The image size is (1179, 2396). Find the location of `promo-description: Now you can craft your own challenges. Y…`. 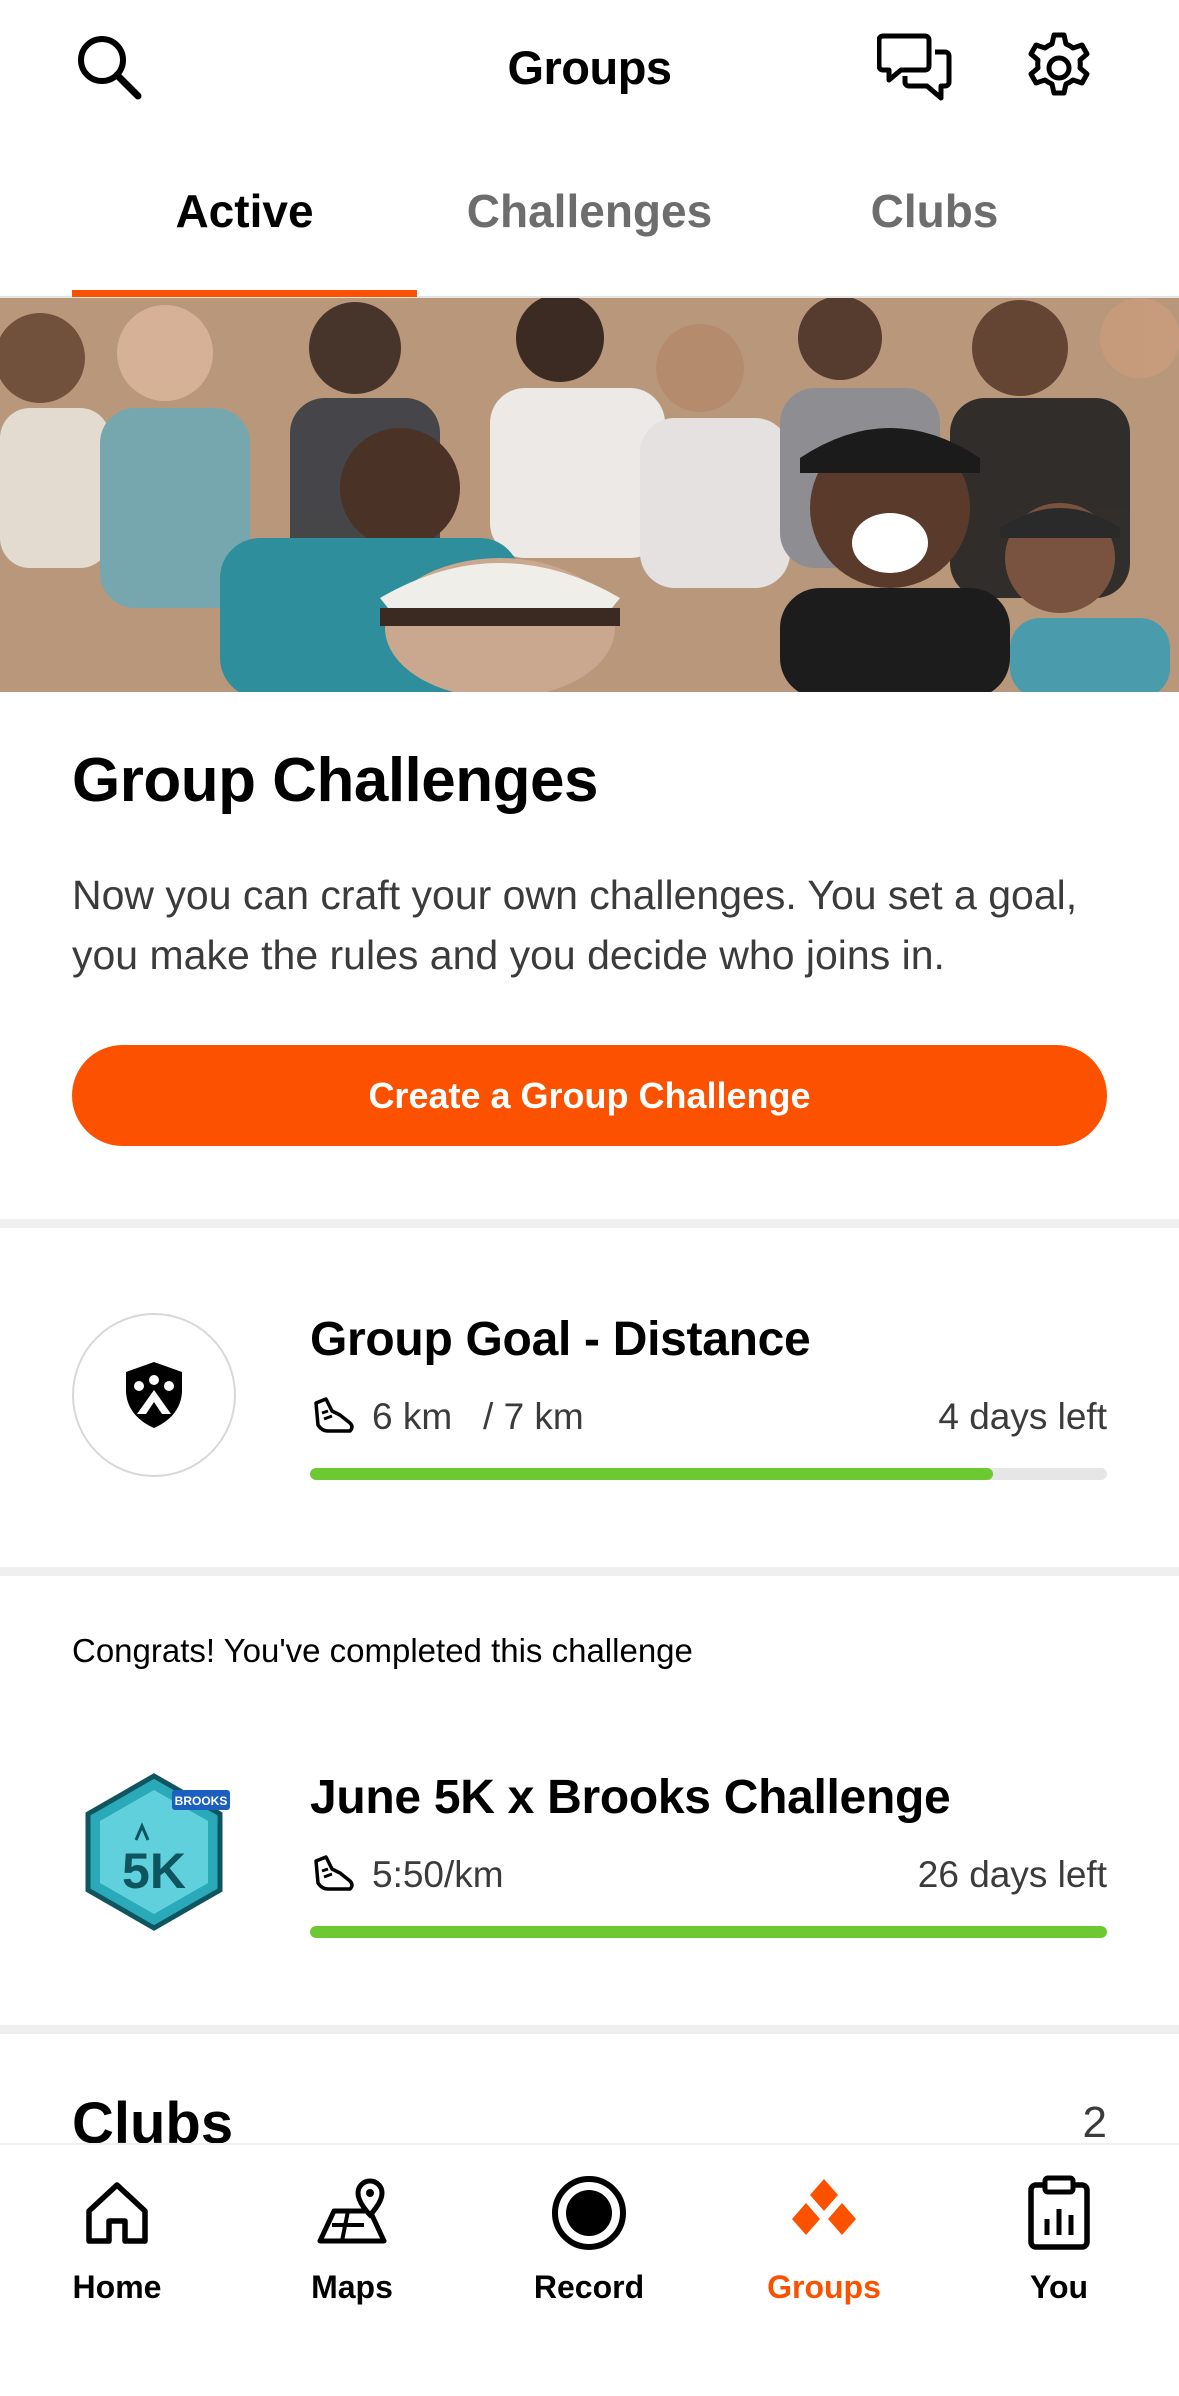

promo-description: Now you can craft your own challenges. Y… is located at coordinates (575, 925).